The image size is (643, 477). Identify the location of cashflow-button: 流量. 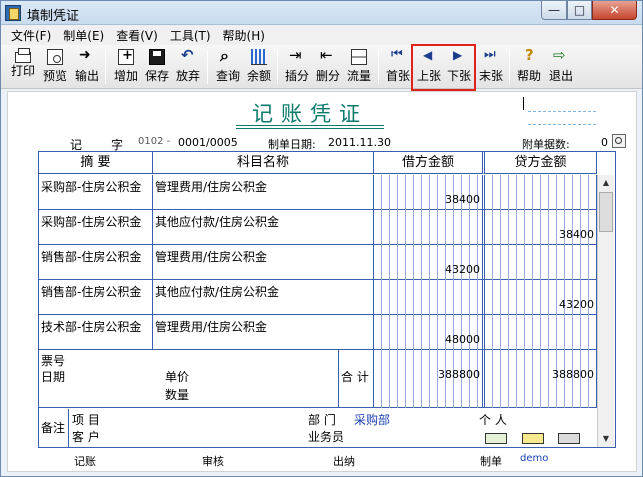
(359, 67).